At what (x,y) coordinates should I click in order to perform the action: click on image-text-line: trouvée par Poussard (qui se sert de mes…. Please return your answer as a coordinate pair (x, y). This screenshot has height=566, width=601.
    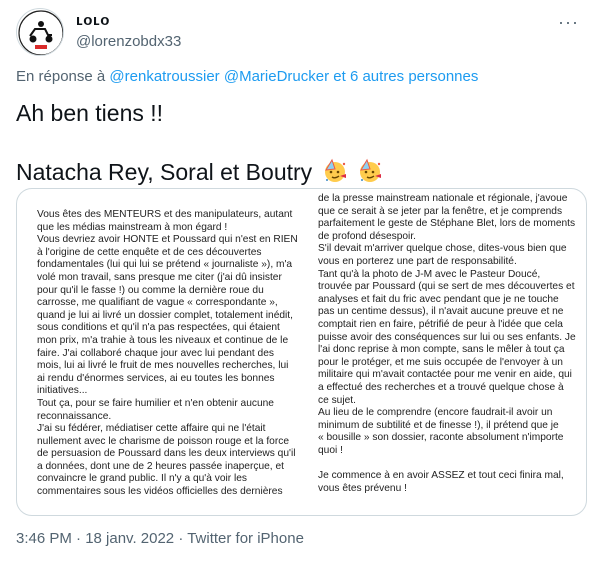
    Looking at the image, I should click on (446, 287).